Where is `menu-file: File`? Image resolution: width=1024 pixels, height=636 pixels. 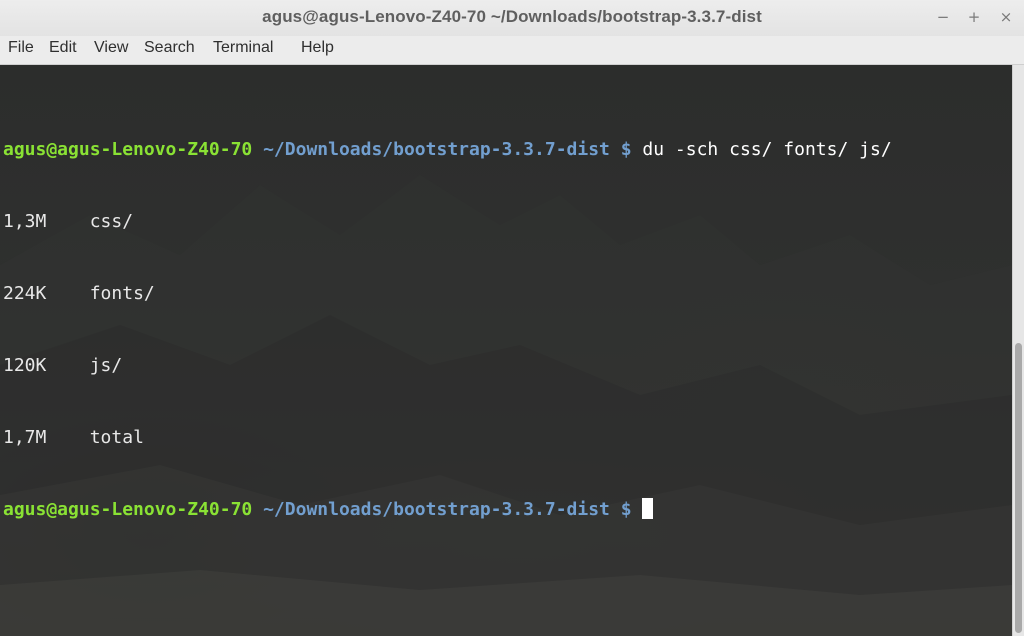 menu-file: File is located at coordinates (21, 48).